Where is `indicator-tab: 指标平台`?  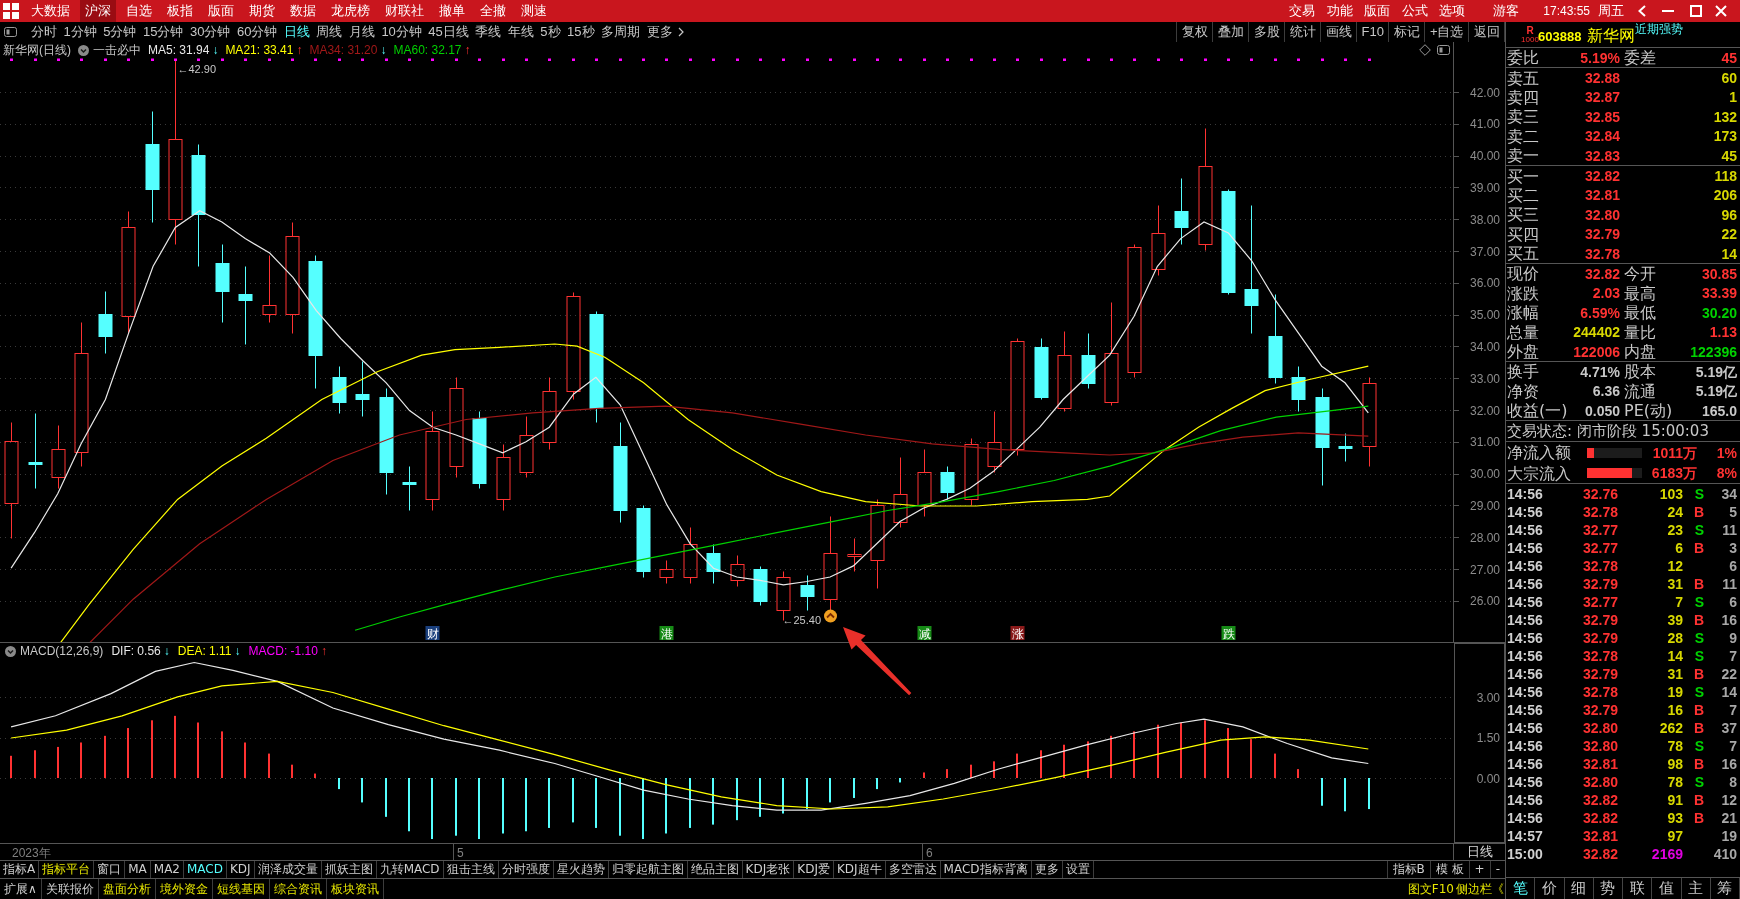 indicator-tab: 指标平台 is located at coordinates (67, 869).